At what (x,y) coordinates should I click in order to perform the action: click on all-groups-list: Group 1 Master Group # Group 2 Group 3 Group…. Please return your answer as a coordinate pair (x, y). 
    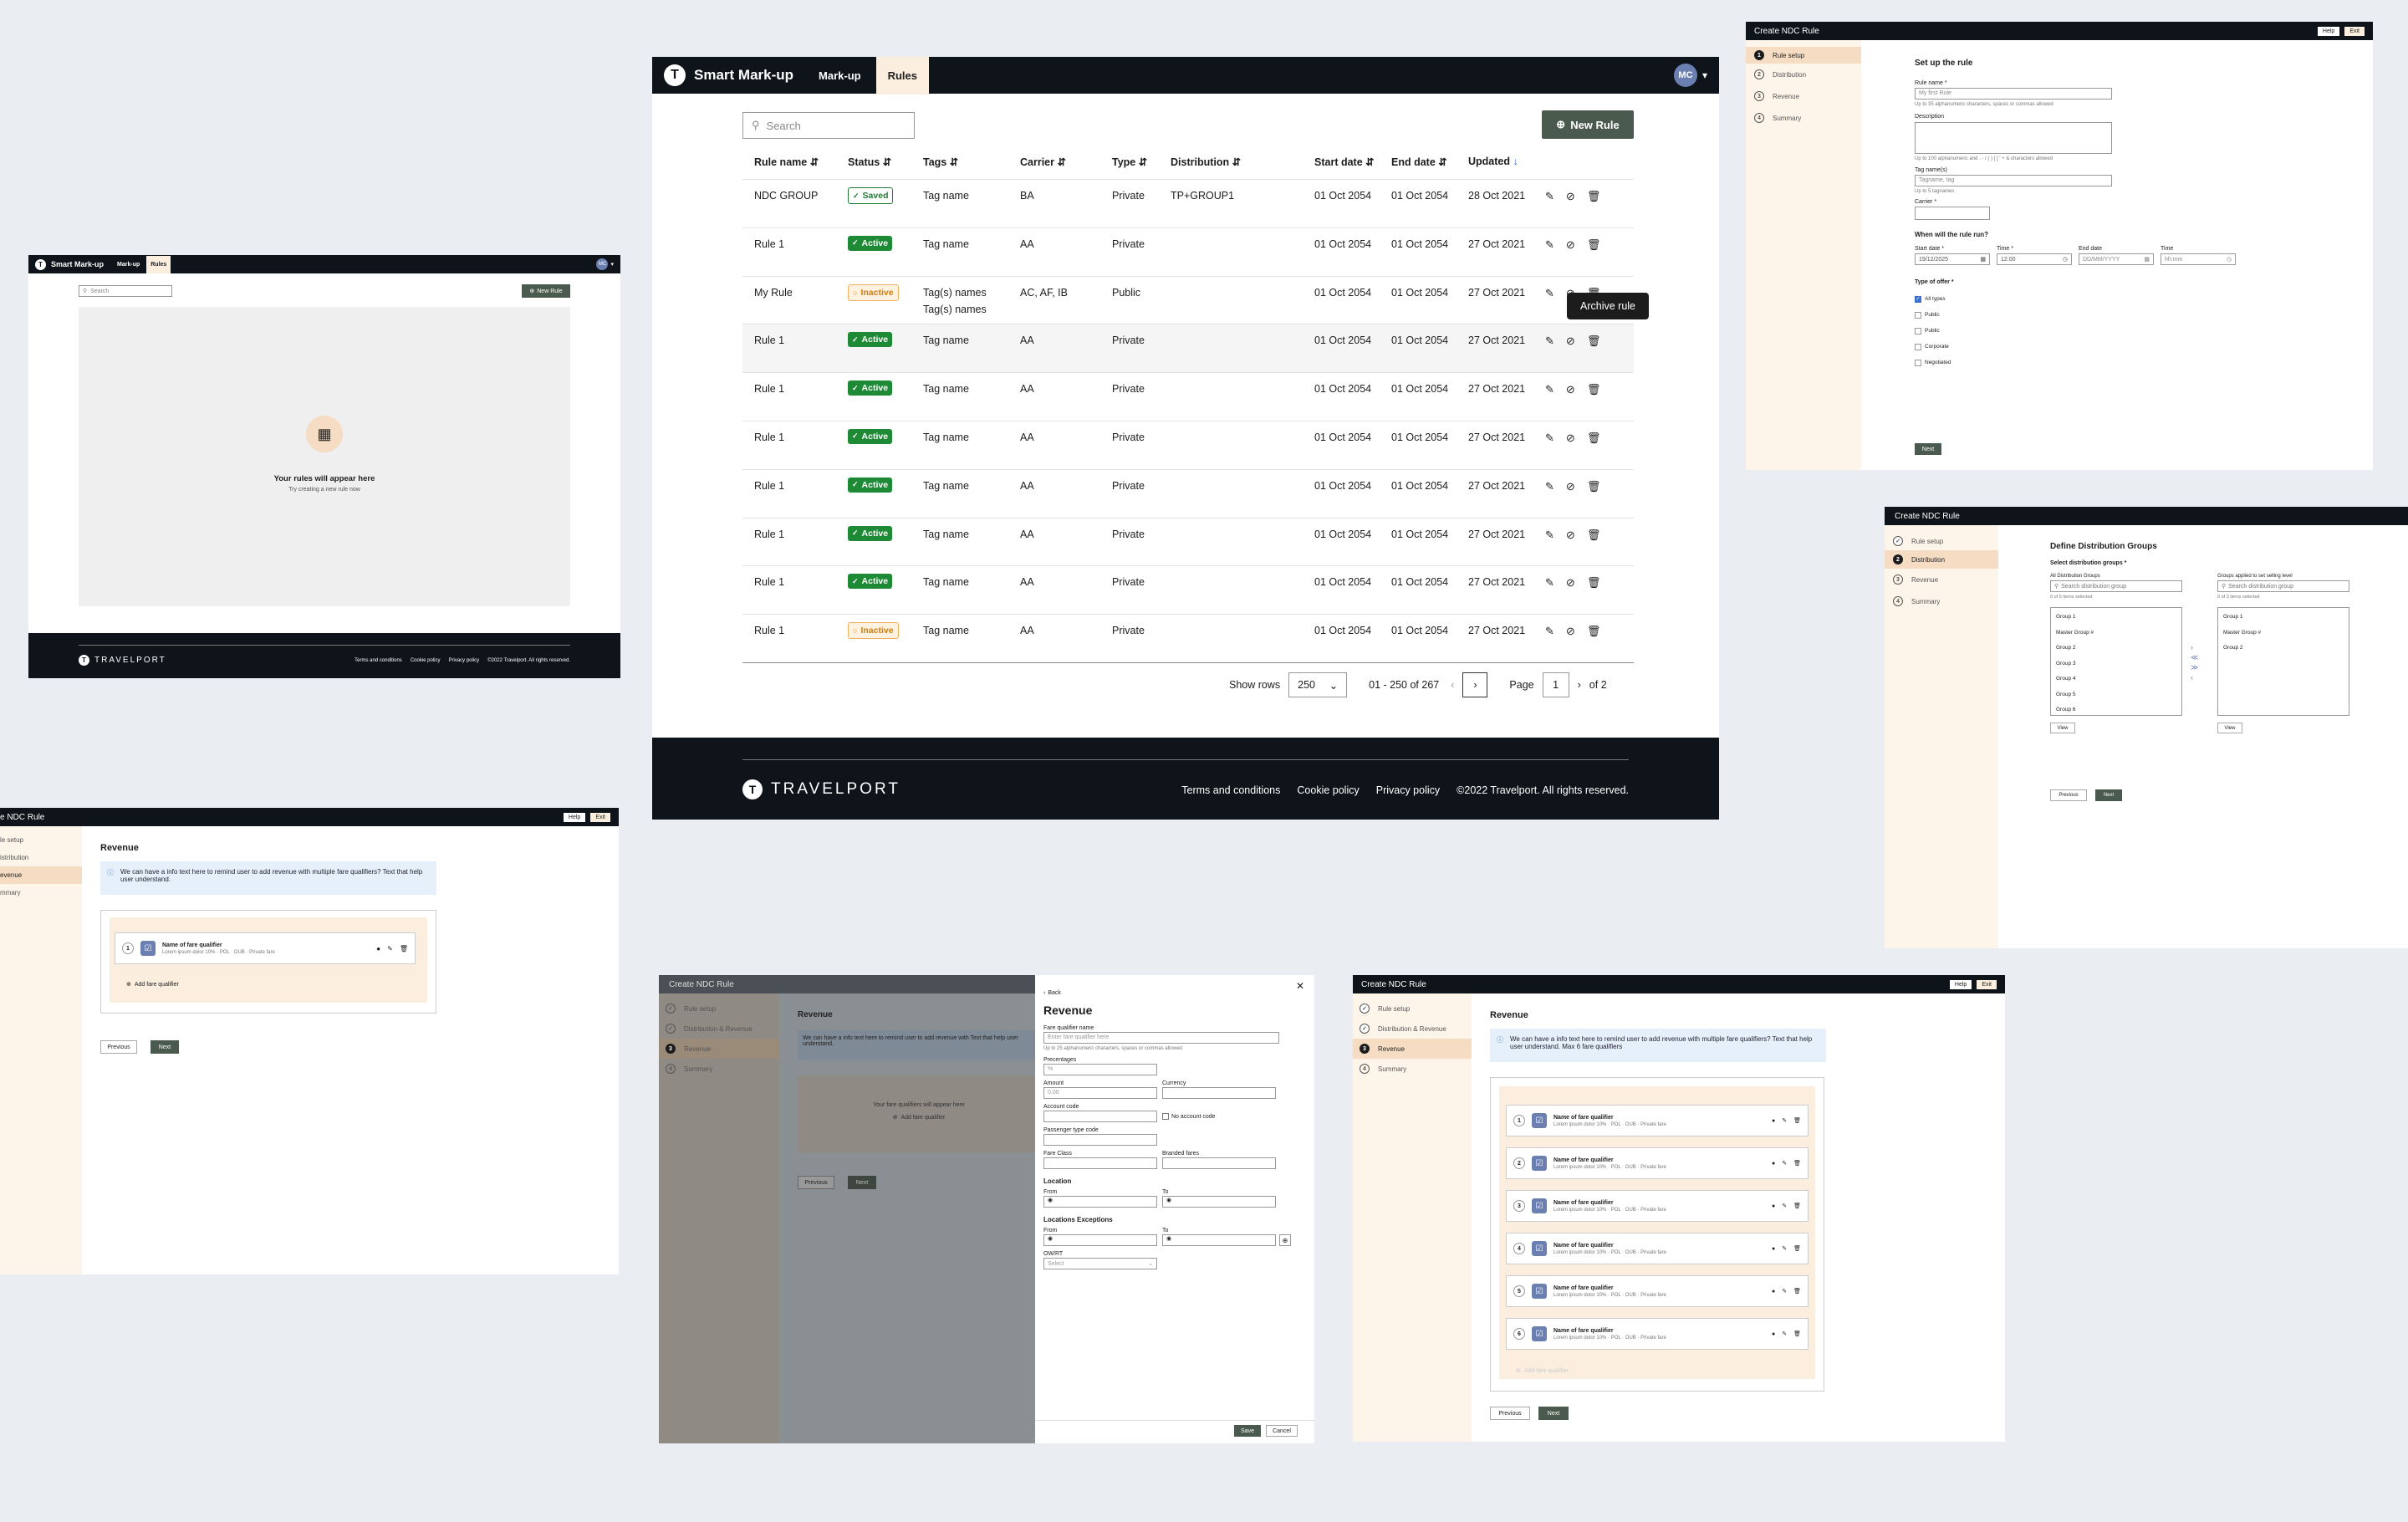
    Looking at the image, I should click on (2116, 662).